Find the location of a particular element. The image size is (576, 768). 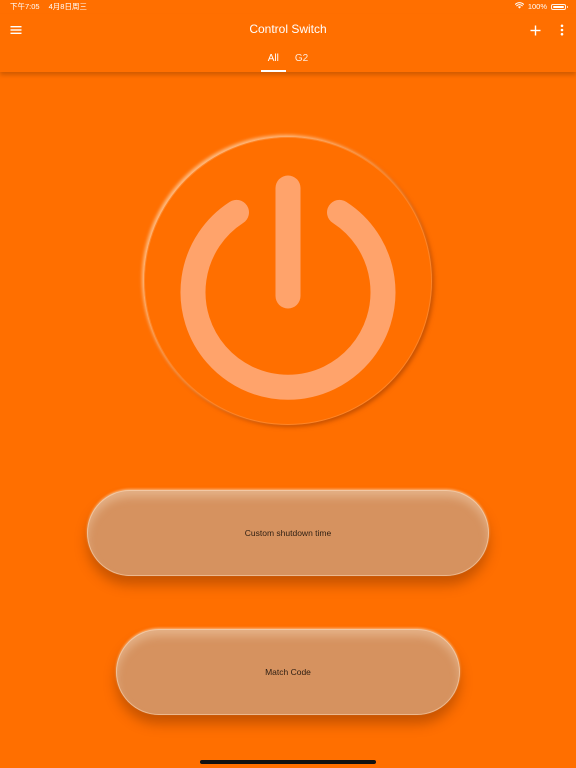

wifi-icon is located at coordinates (519, 7).